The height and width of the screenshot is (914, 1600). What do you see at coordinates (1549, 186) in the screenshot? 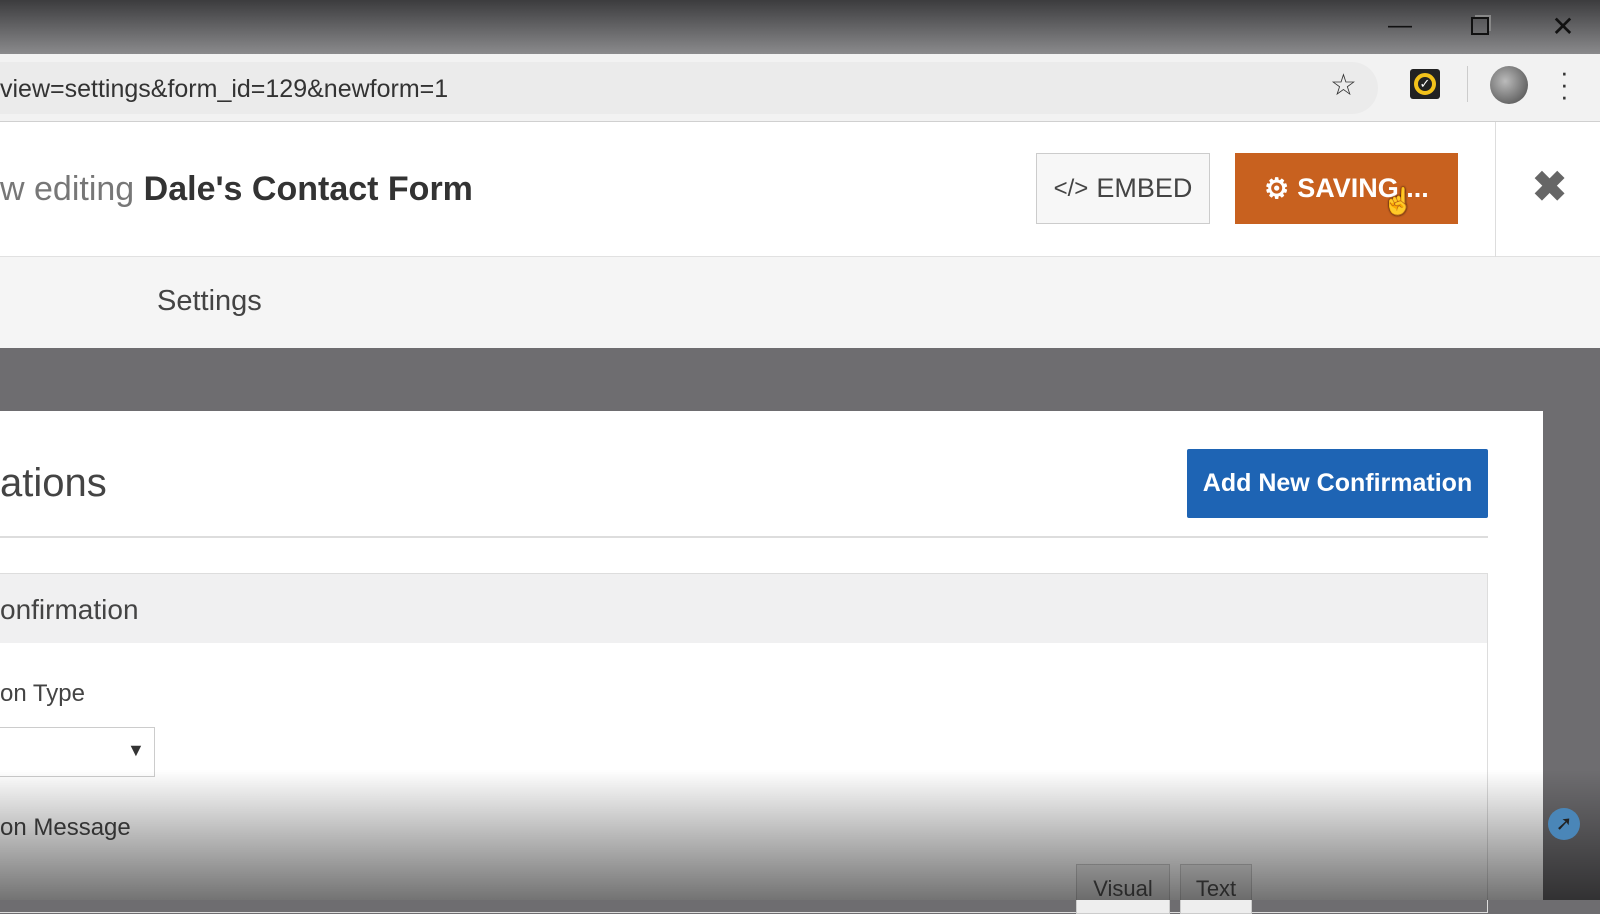
I see `close-builder-icon: ✖` at bounding box center [1549, 186].